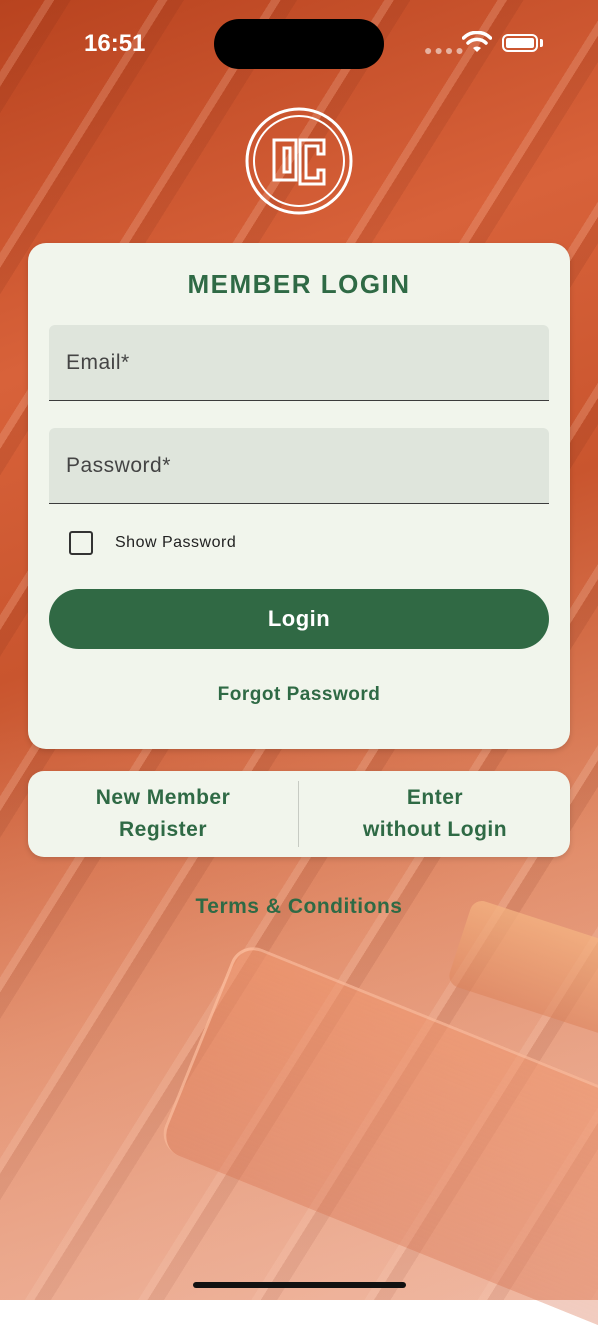 The height and width of the screenshot is (1343, 598). What do you see at coordinates (115, 43) in the screenshot?
I see `status-time: 16:51` at bounding box center [115, 43].